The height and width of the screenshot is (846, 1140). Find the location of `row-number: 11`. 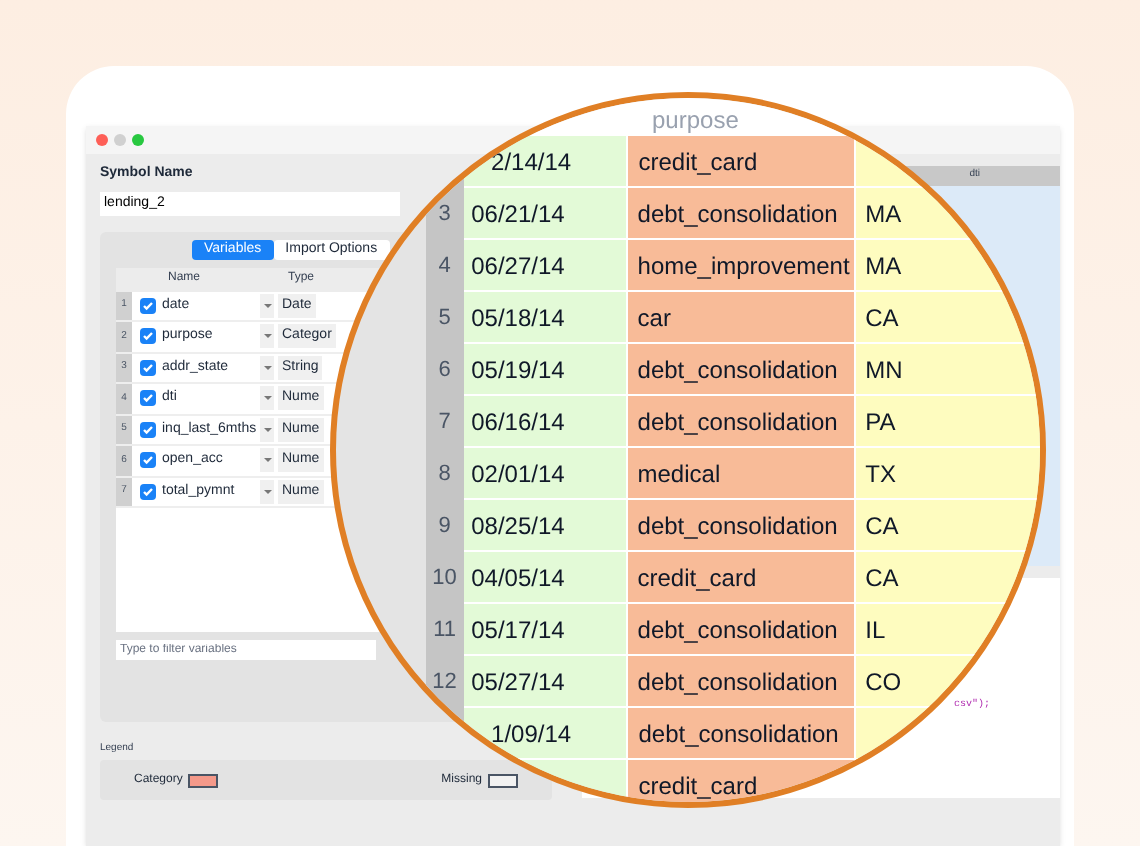

row-number: 11 is located at coordinates (445, 630).